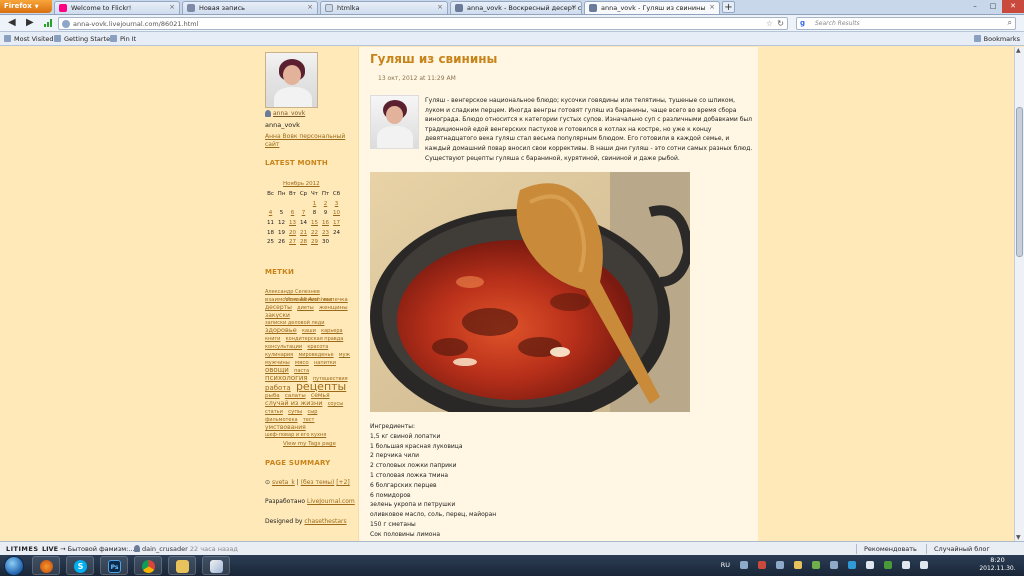 The width and height of the screenshot is (1024, 576). Describe the element at coordinates (344, 355) in the screenshot. I see `tag-link: муж` at that location.